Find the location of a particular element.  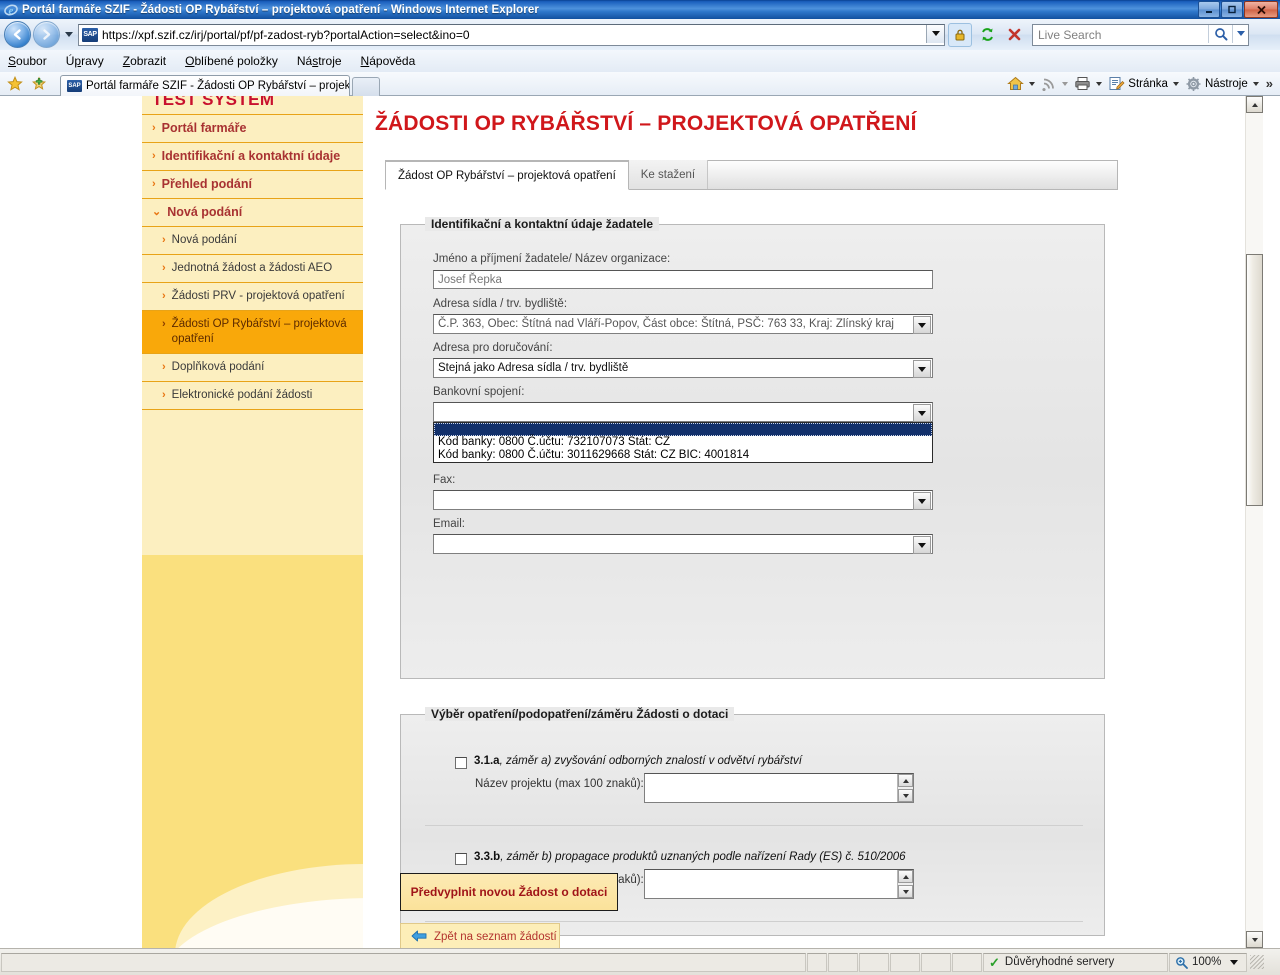

email-chevron-down-icon is located at coordinates (922, 545).